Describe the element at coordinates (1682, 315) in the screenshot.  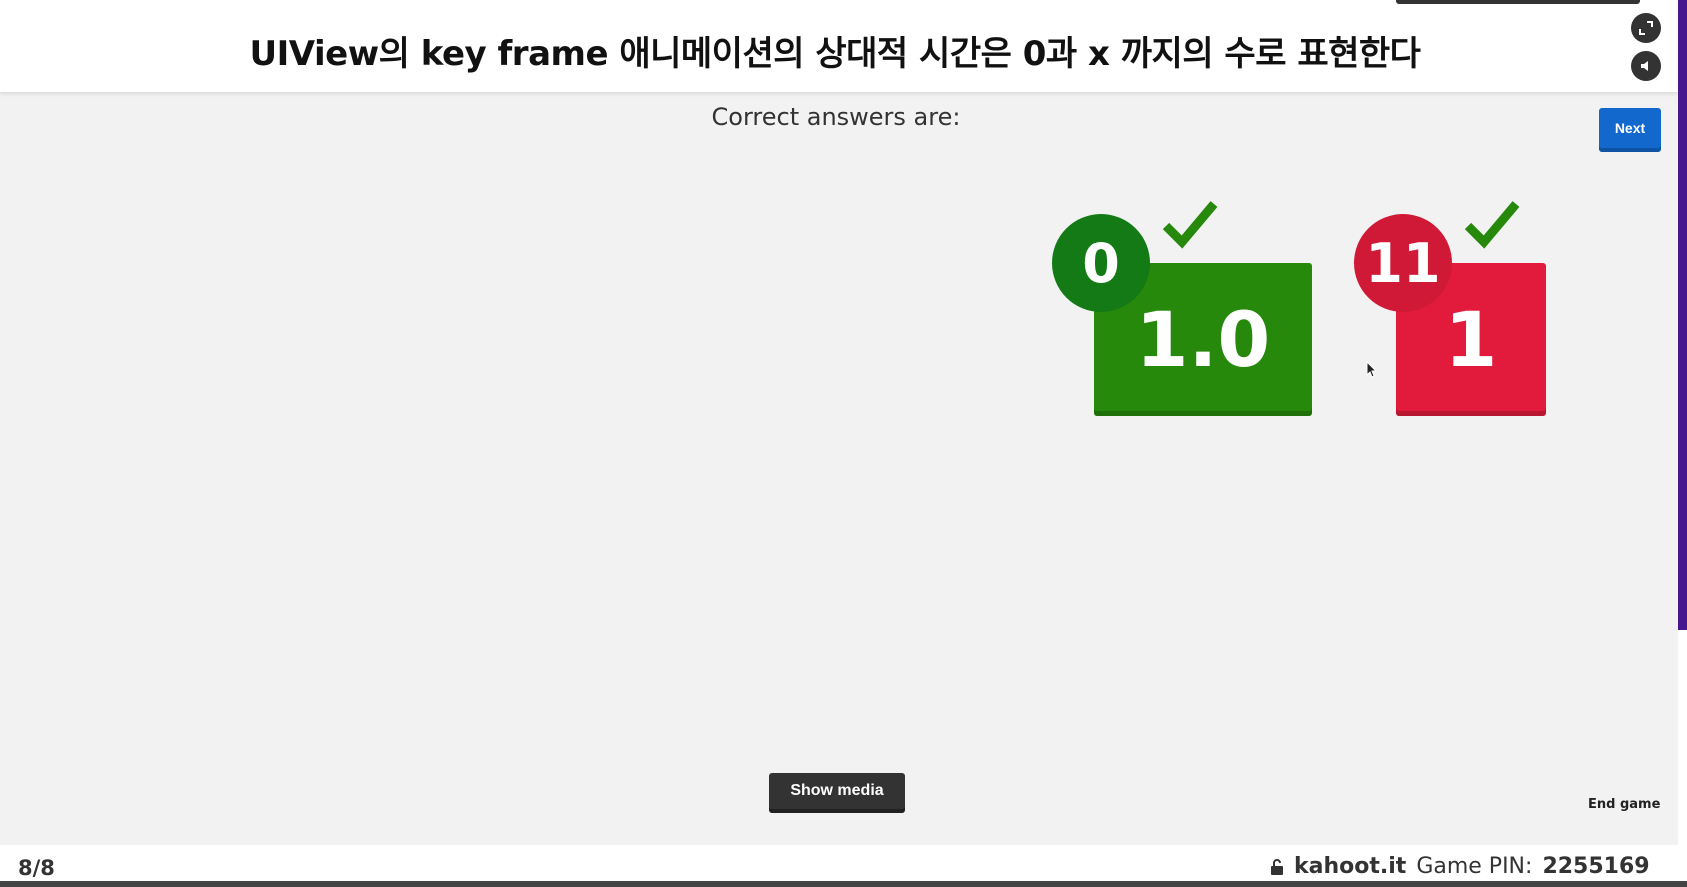
I see `side-edge` at that location.